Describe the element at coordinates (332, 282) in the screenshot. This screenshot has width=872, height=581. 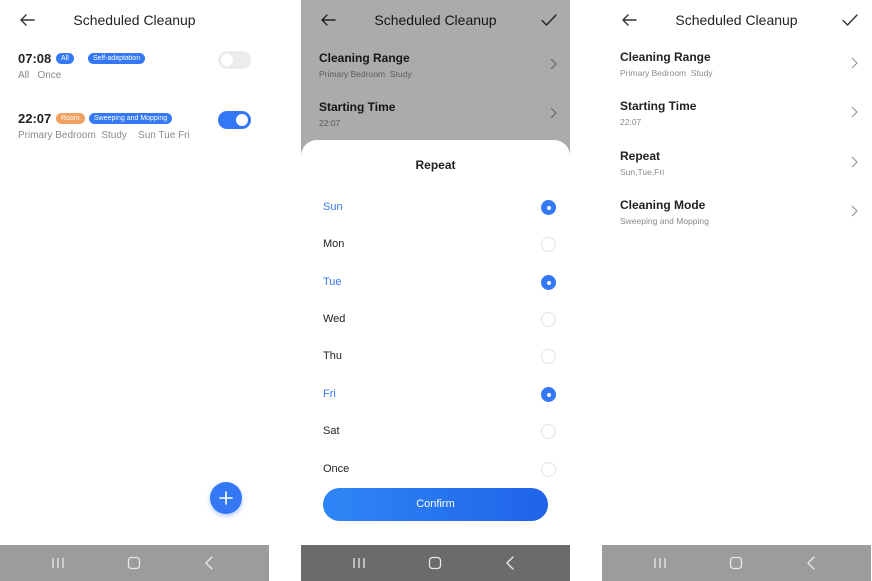
I see `option-label: Tue` at that location.